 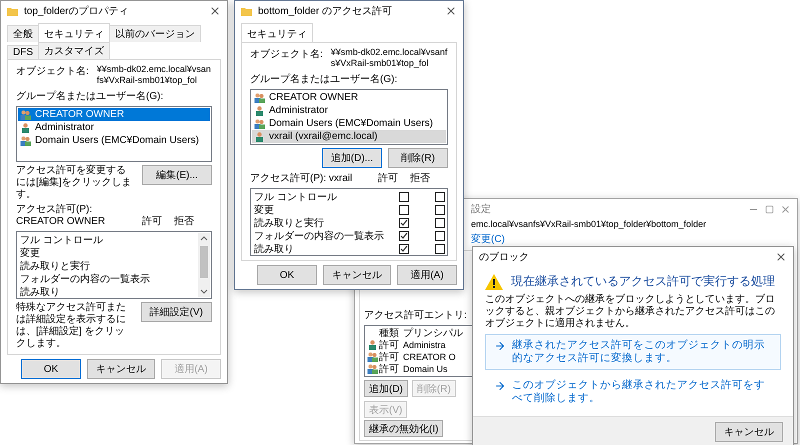 What do you see at coordinates (494, 282) in the screenshot?
I see `warning-icon` at bounding box center [494, 282].